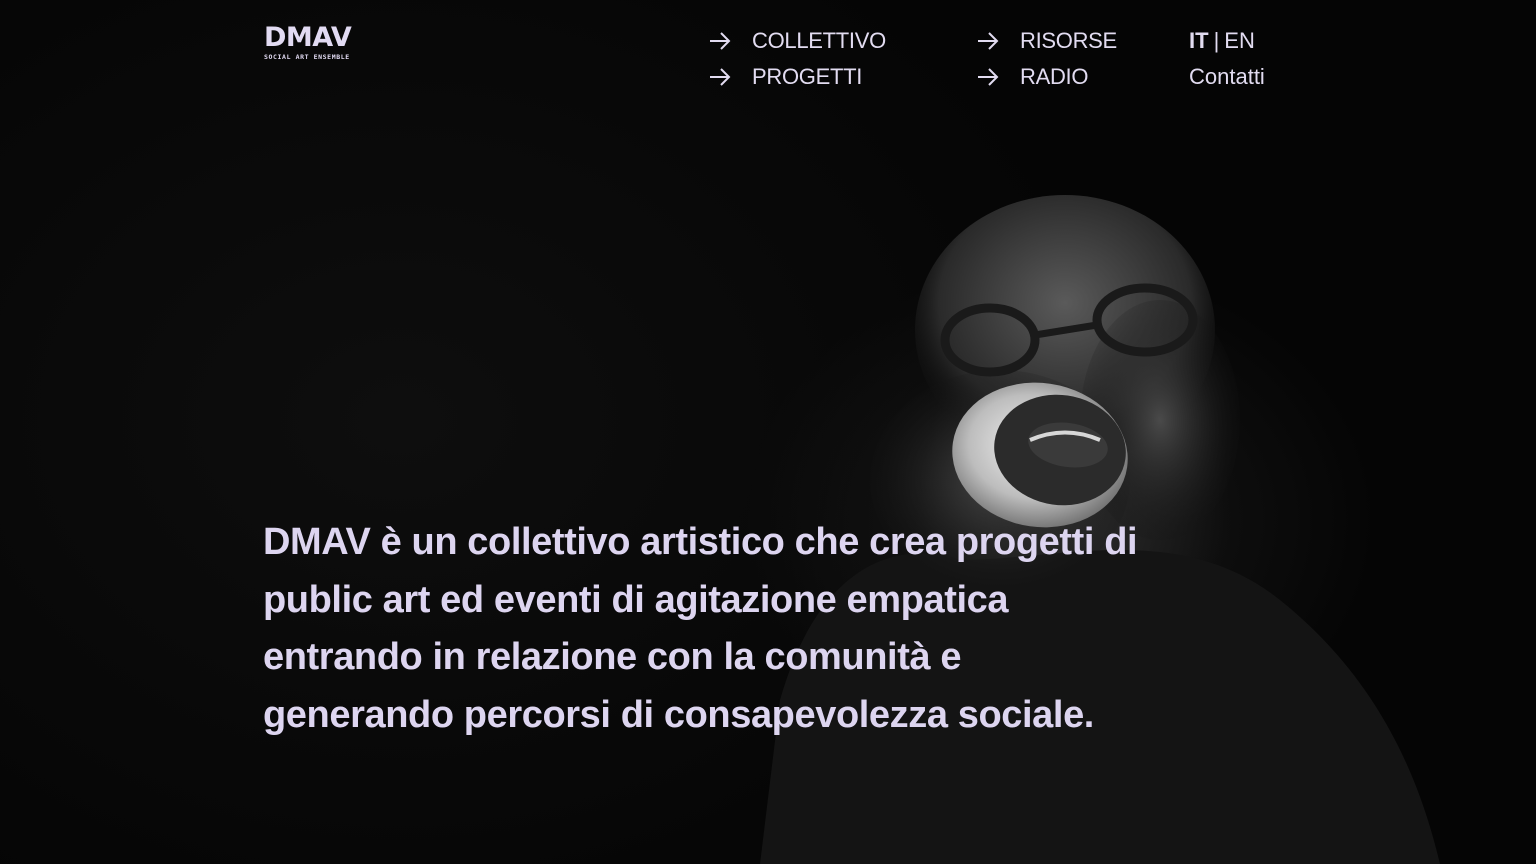  I want to click on nav-item-collettivo: COLLETTIVO, so click(797, 41).